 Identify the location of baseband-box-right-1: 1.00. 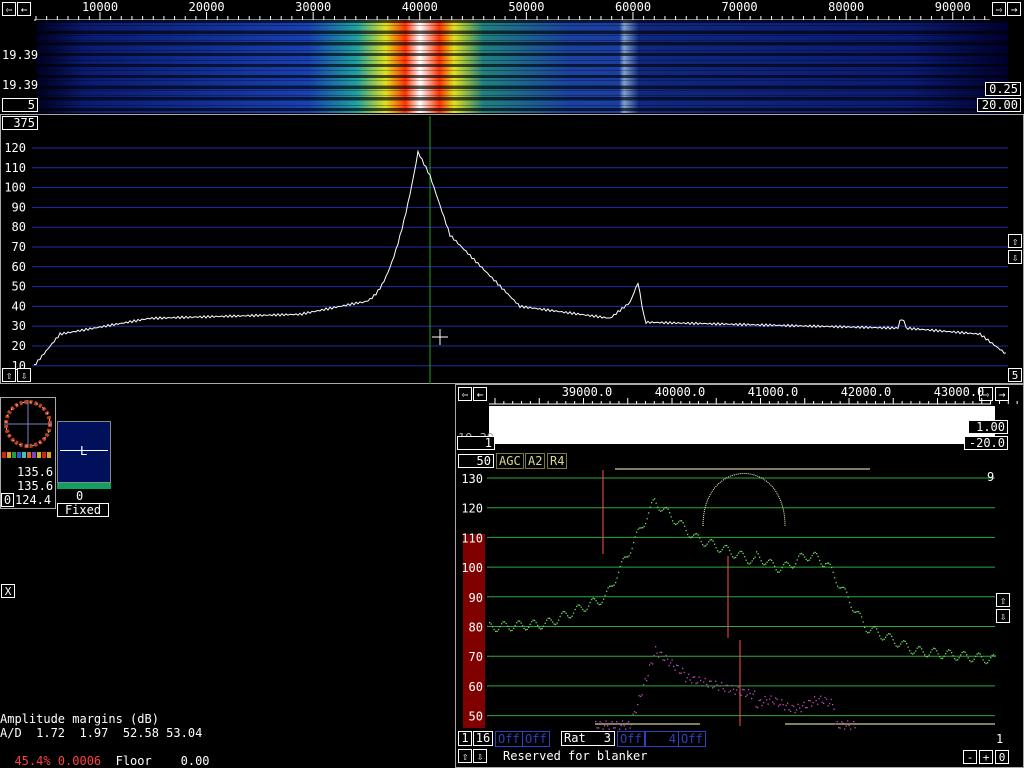
(988, 427).